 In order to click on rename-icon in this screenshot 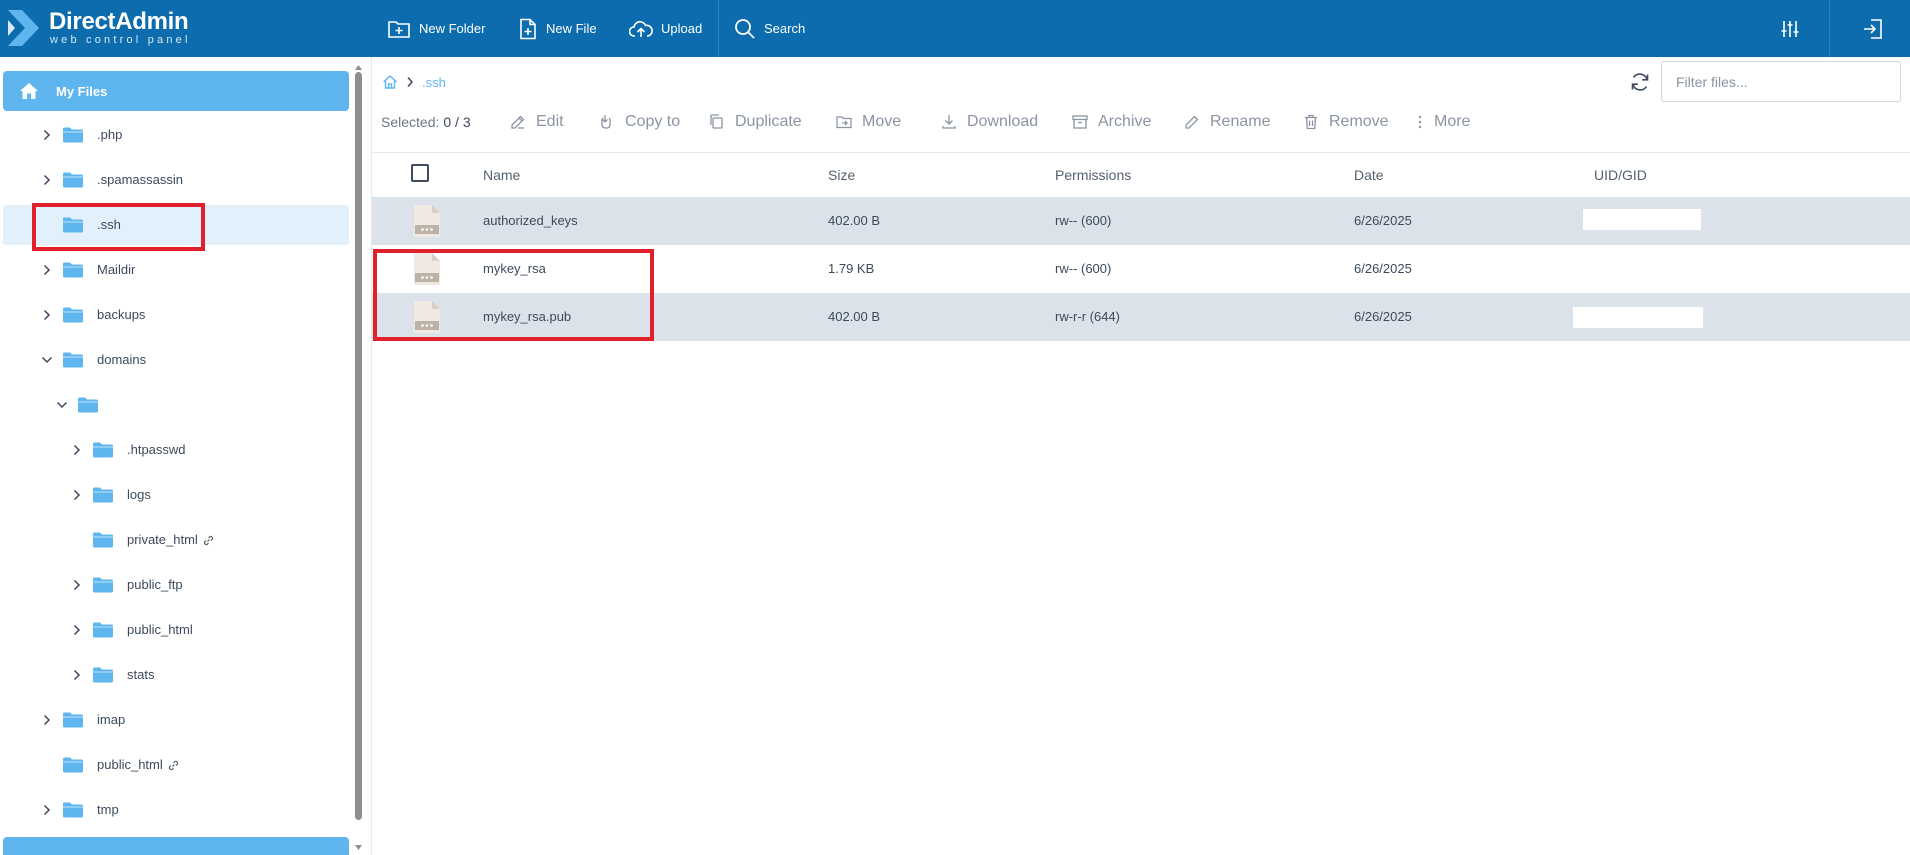, I will do `click(1192, 122)`.